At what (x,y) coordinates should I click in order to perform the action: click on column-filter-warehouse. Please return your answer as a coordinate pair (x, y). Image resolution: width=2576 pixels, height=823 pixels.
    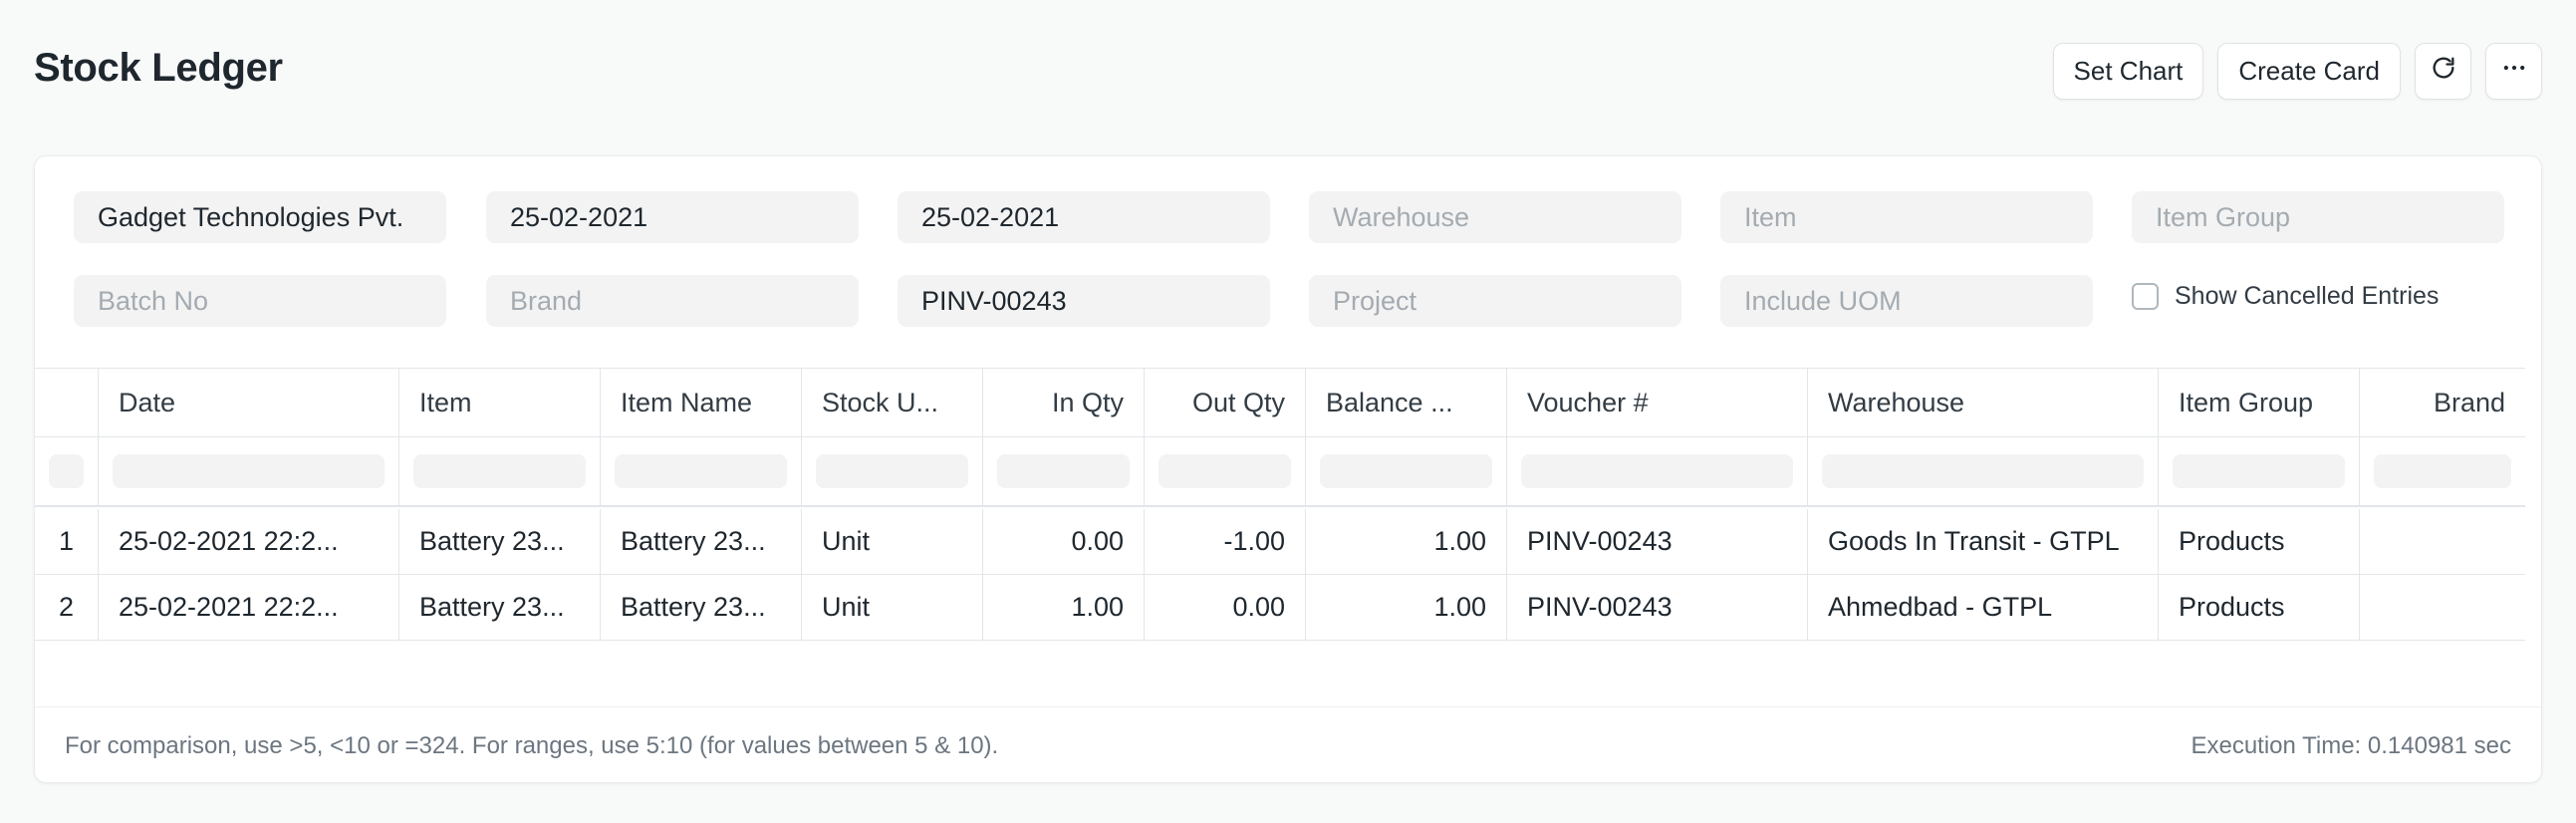
    Looking at the image, I should click on (1983, 471).